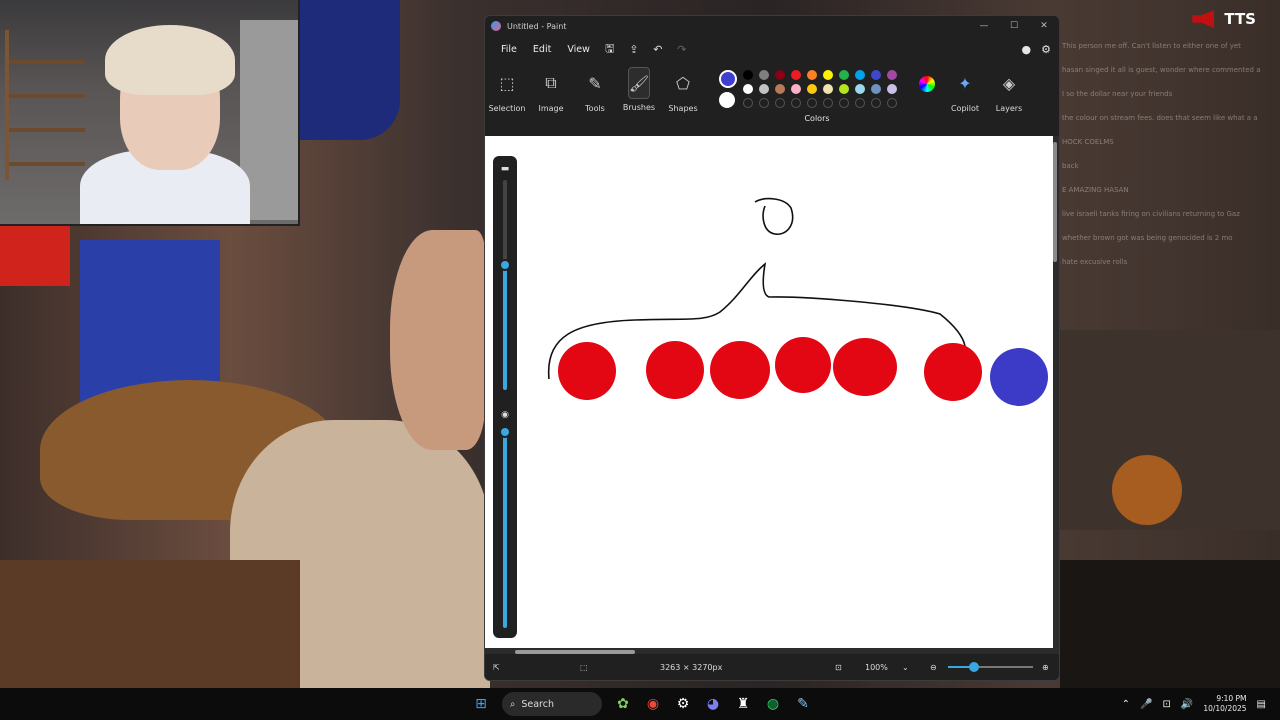  I want to click on share-icon: ⇪, so click(634, 49).